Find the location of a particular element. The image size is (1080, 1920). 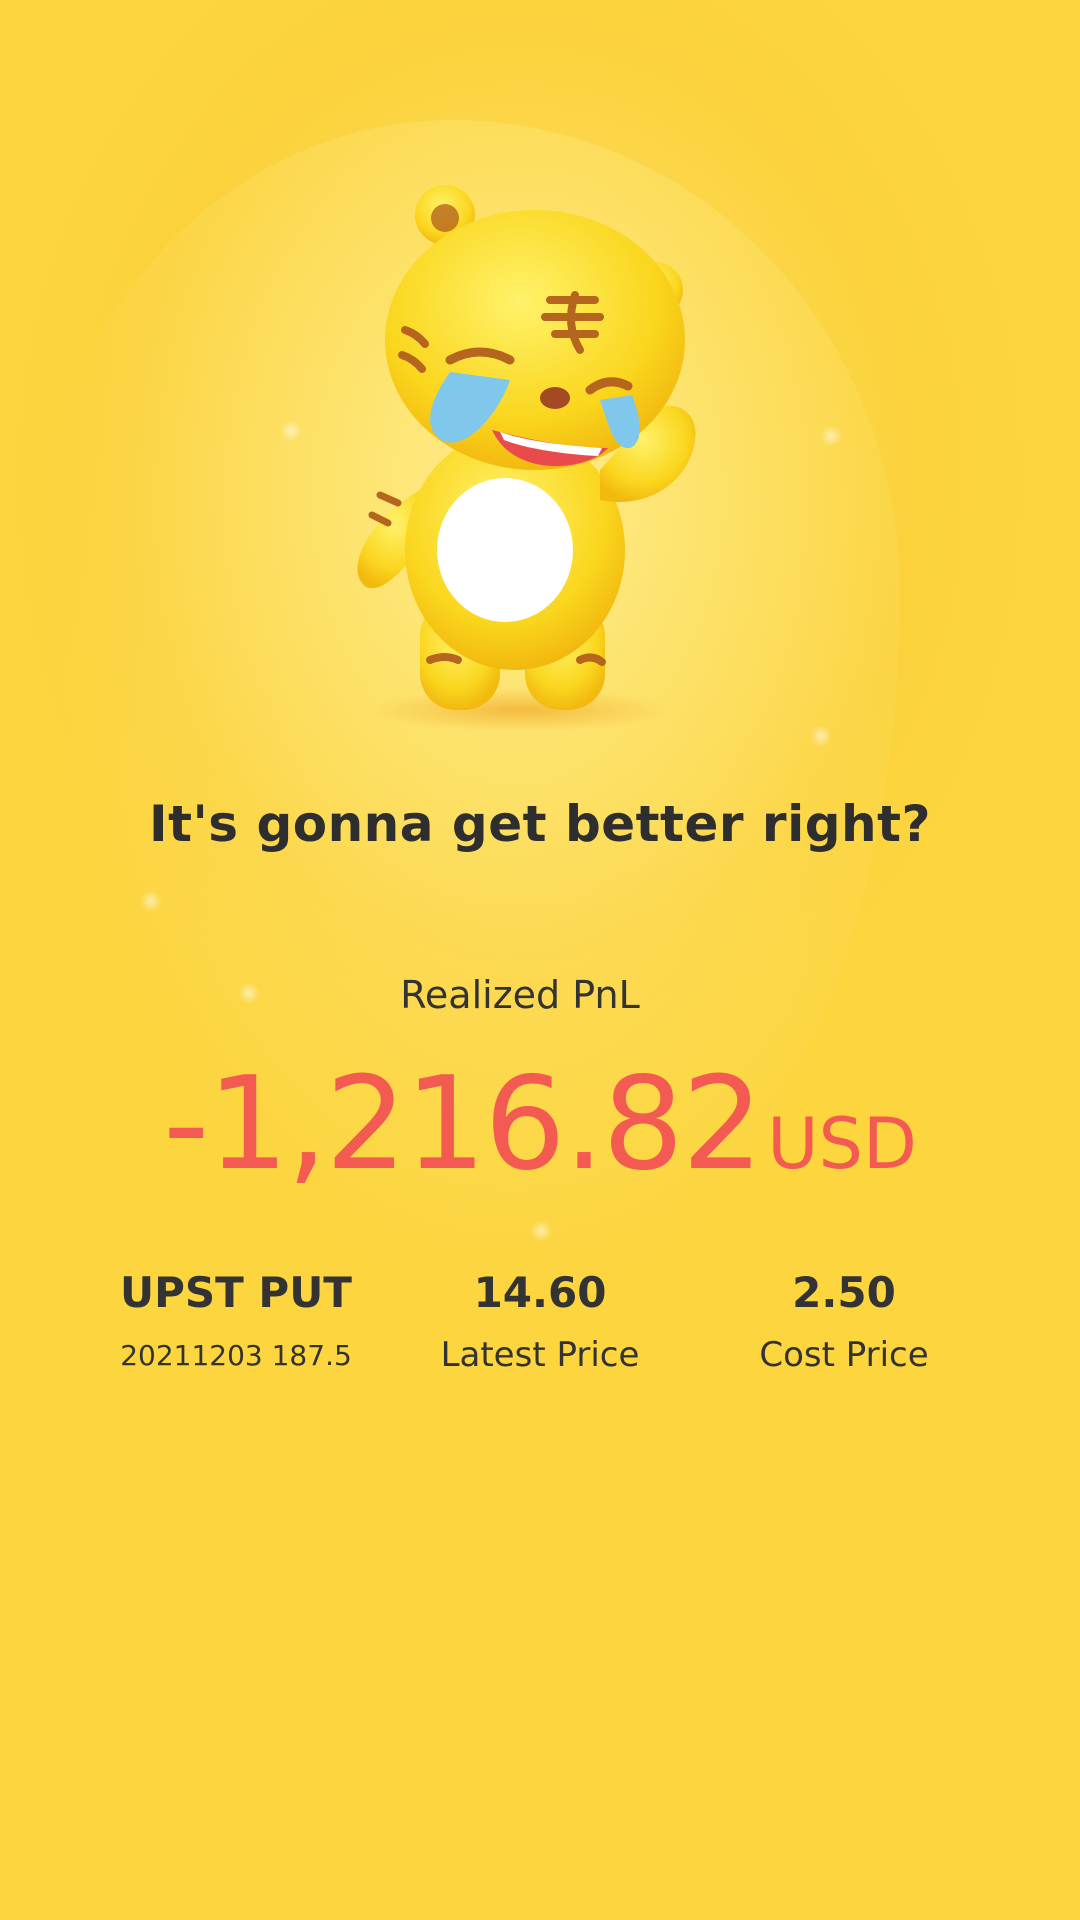

symbol-name: UPST PUT is located at coordinates (236, 1292).